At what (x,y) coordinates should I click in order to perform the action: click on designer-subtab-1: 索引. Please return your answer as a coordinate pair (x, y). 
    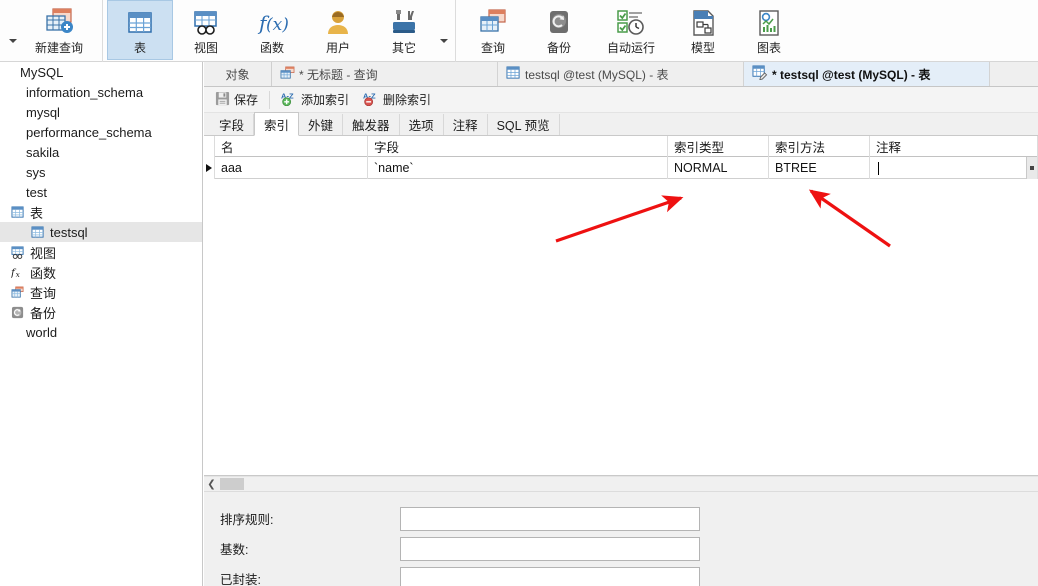
    Looking at the image, I should click on (277, 124).